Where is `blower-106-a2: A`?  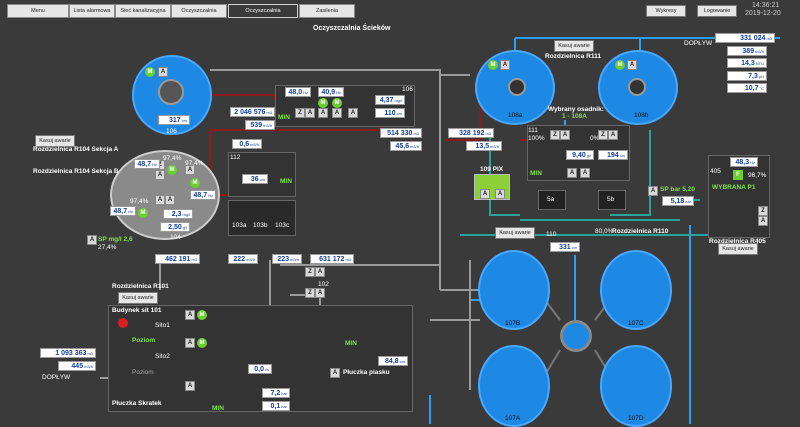 blower-106-a2: A is located at coordinates (323, 113).